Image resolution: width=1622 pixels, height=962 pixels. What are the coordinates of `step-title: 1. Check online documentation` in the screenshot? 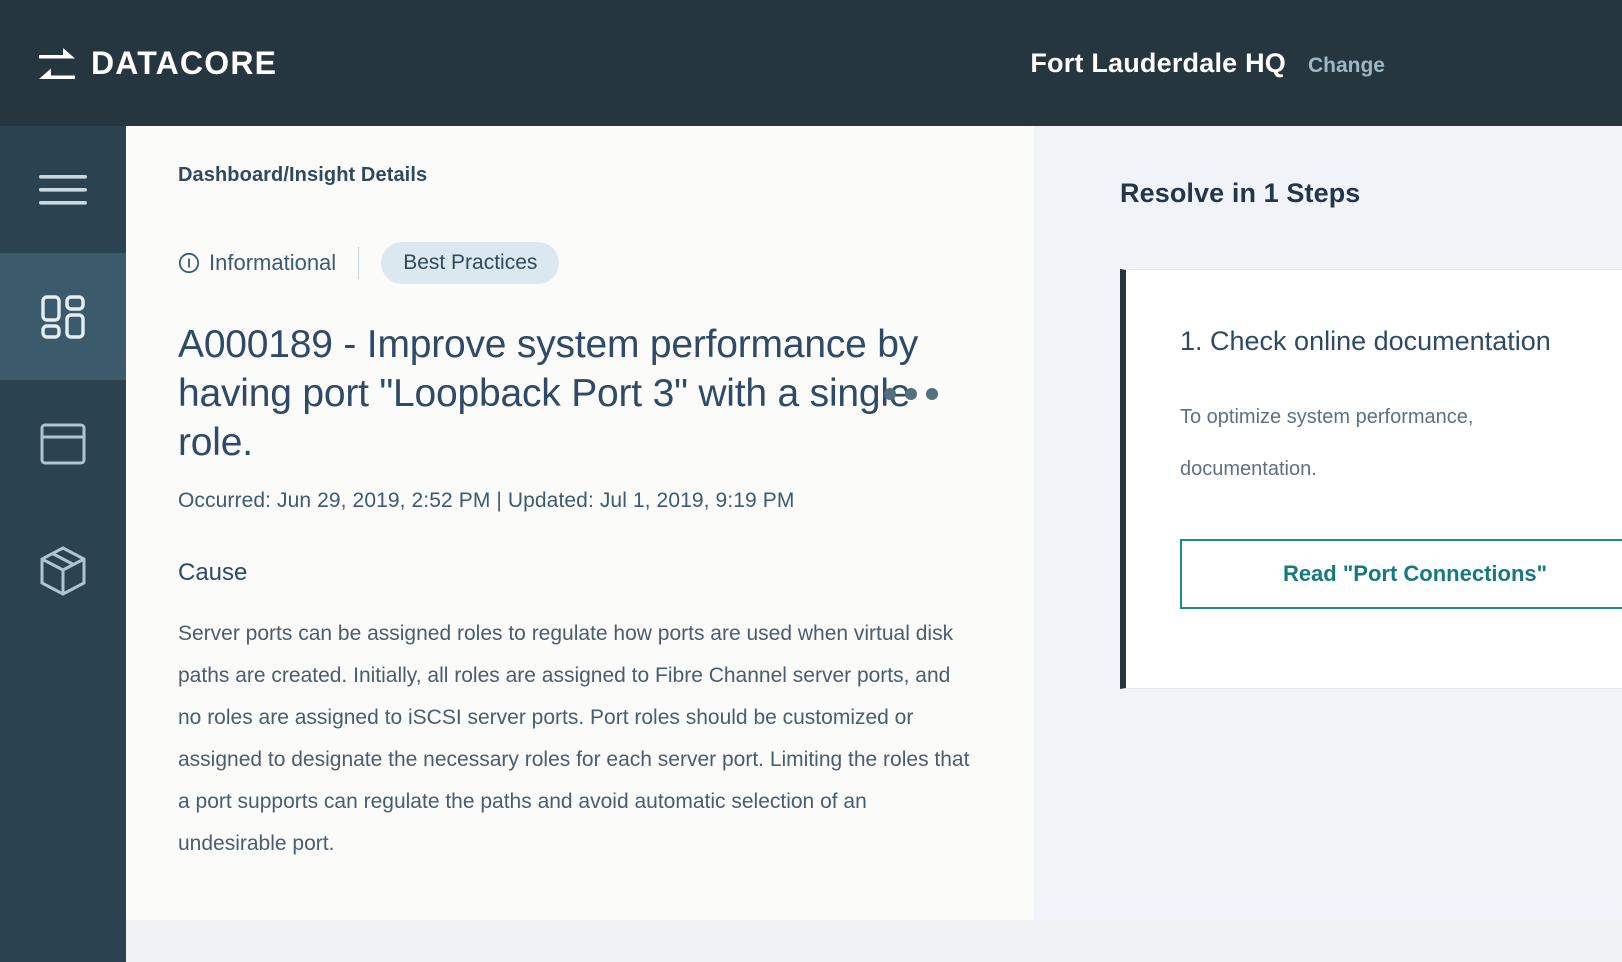 It's located at (1365, 341).